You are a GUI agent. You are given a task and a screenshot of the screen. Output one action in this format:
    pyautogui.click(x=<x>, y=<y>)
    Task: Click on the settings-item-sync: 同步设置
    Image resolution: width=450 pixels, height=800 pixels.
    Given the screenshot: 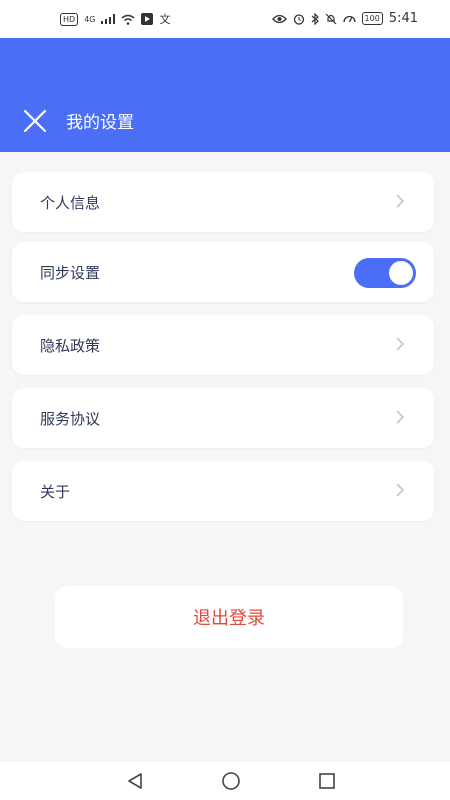 What is the action you would take?
    pyautogui.click(x=223, y=272)
    